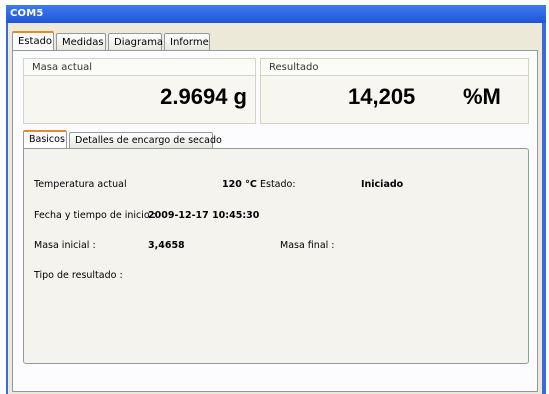 The image size is (549, 394). I want to click on resultado-group: Resultado 14,205 %M, so click(394, 91).